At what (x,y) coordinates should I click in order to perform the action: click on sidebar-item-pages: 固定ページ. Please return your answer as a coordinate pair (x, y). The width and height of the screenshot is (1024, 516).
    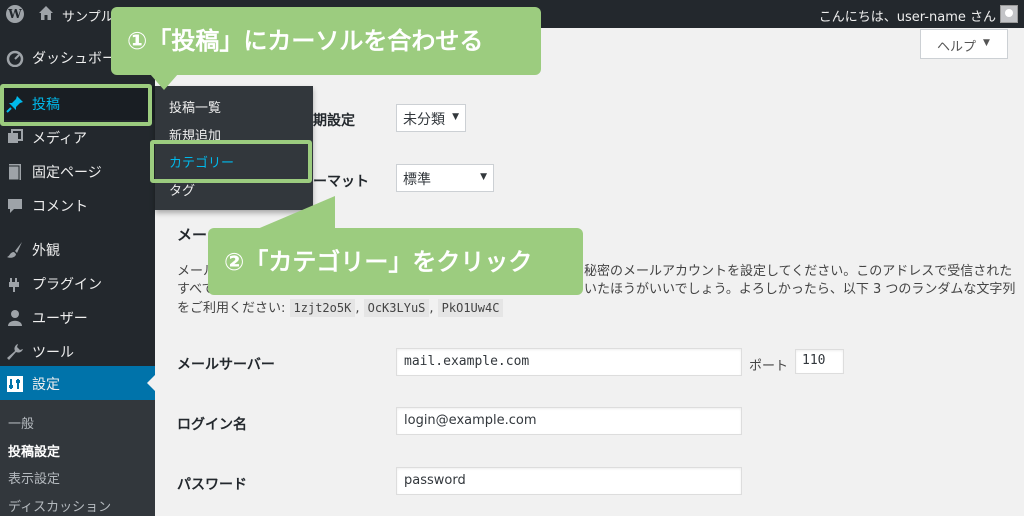
    Looking at the image, I should click on (77, 171).